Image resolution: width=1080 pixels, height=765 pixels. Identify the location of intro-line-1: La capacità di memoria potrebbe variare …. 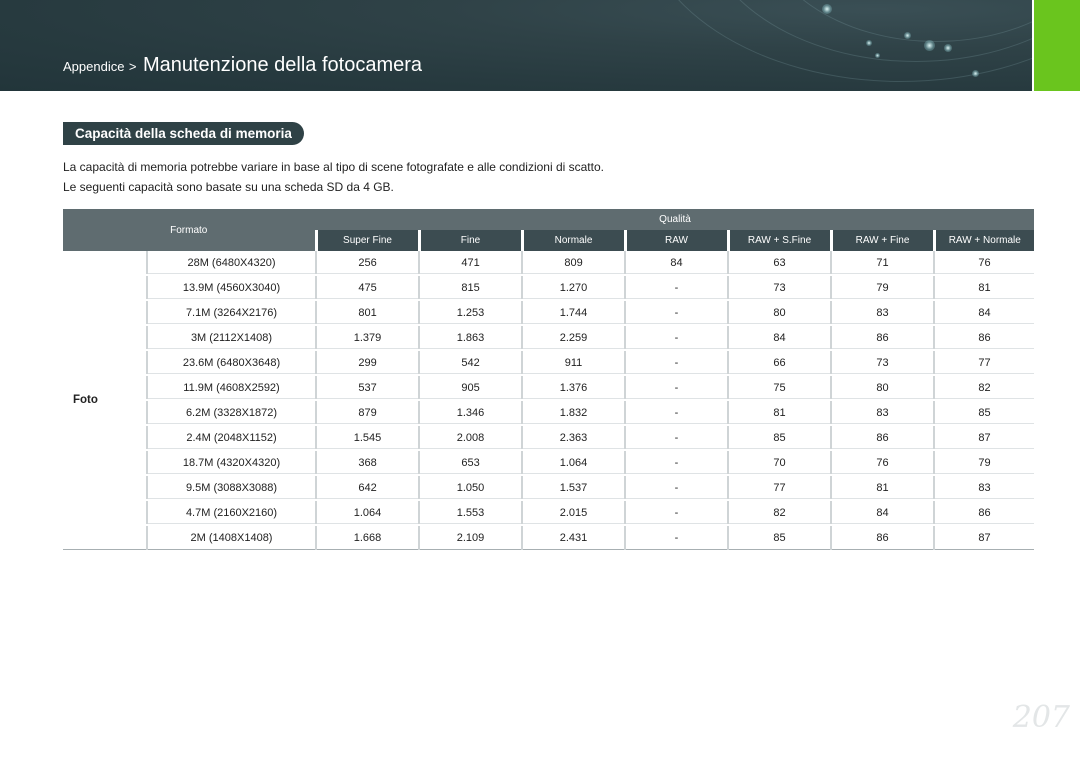
(333, 167).